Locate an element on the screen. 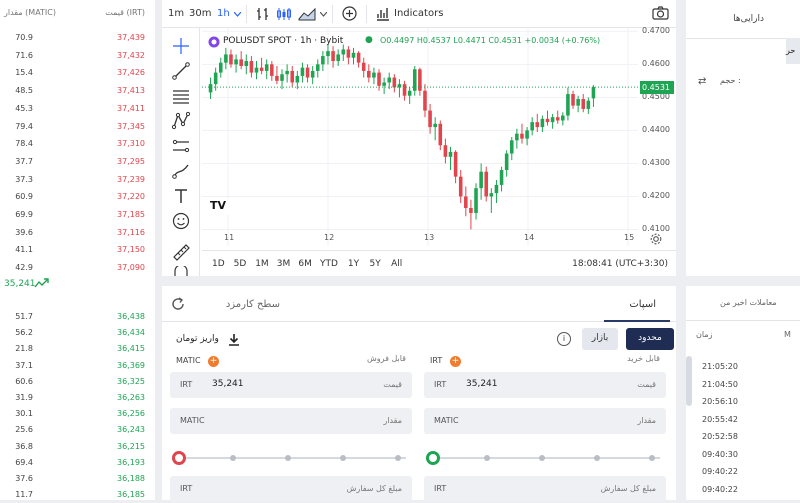 The width and height of the screenshot is (800, 503). bid-row: 37.6 36,188 is located at coordinates (77, 478).